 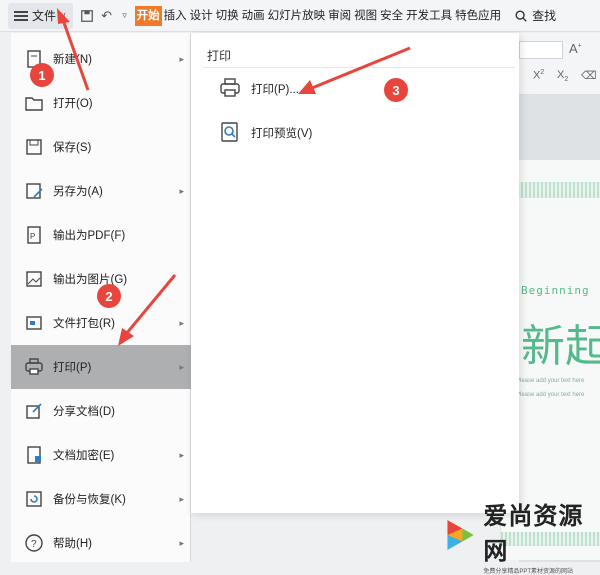 I want to click on file-menu-item: P 输出为PDF(F), so click(x=101, y=235).